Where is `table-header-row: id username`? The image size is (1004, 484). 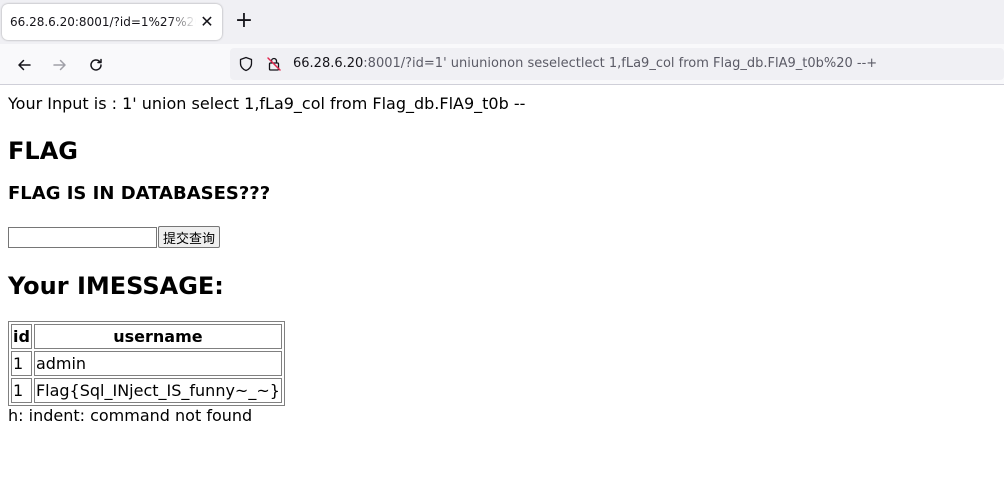
table-header-row: id username is located at coordinates (146, 336).